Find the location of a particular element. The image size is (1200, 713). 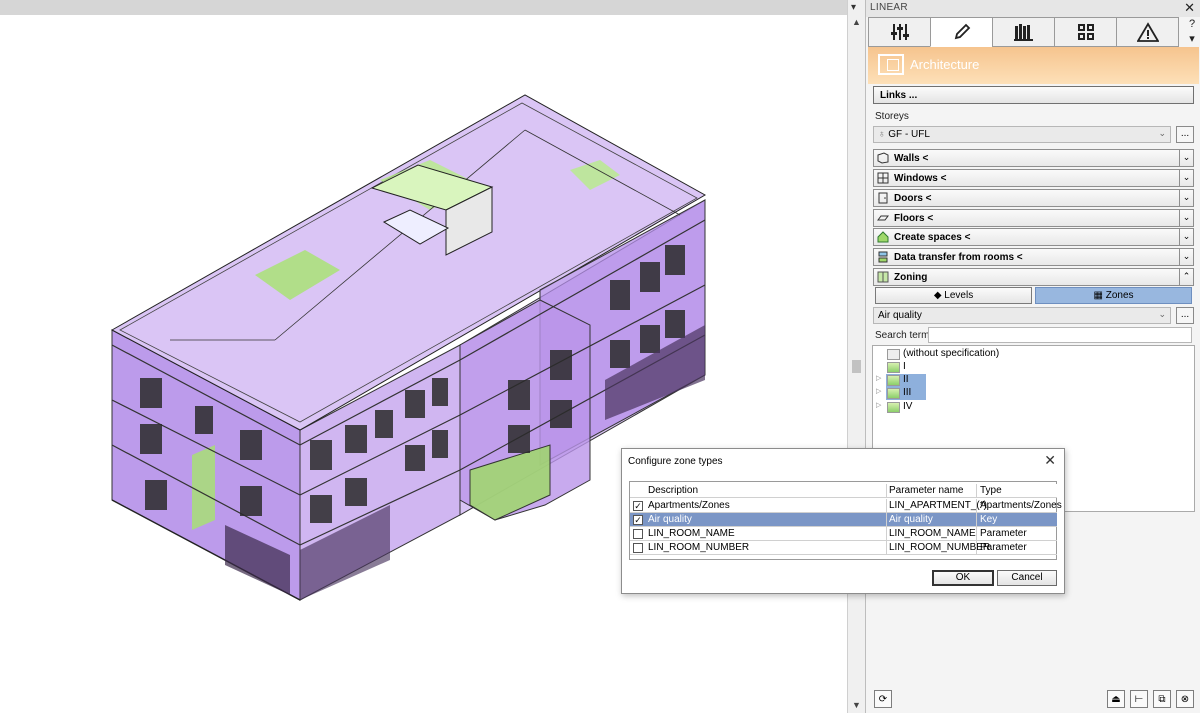

floorplan-icon is located at coordinates (891, 64).